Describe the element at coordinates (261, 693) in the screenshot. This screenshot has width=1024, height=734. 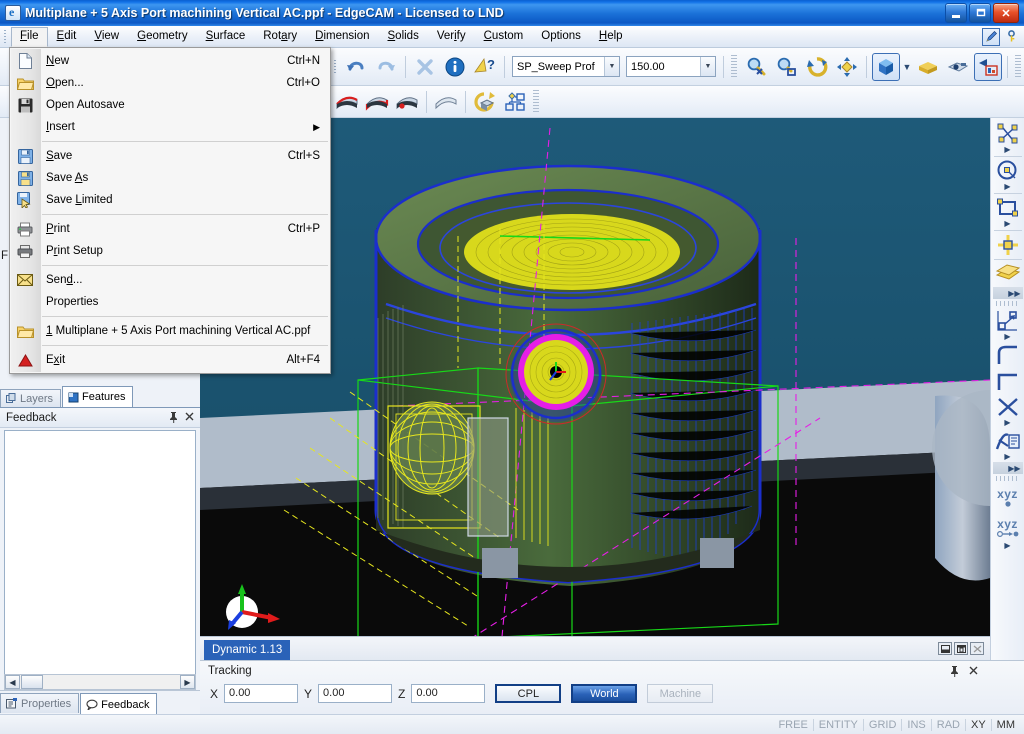
I see `x-coordinate-field: 0.00` at that location.